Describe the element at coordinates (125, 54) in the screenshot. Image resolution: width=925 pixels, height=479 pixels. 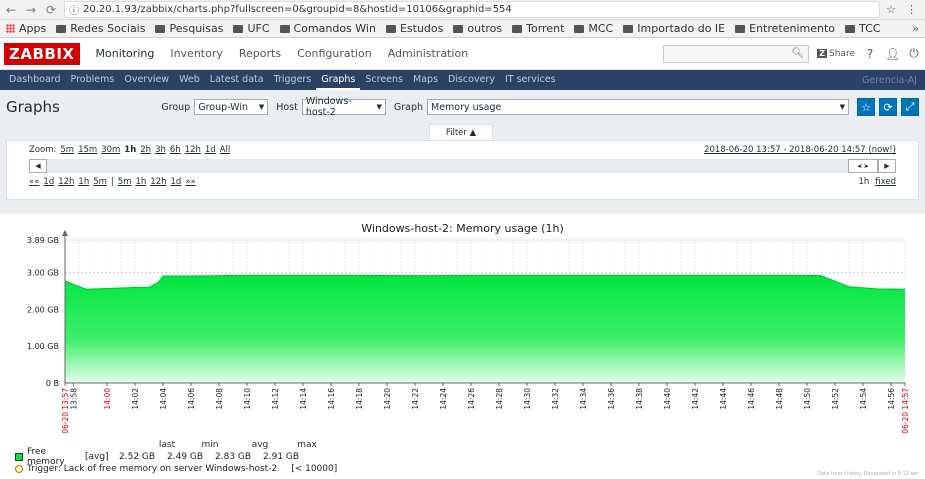
I see `menu-monitoring: Monitoring` at that location.